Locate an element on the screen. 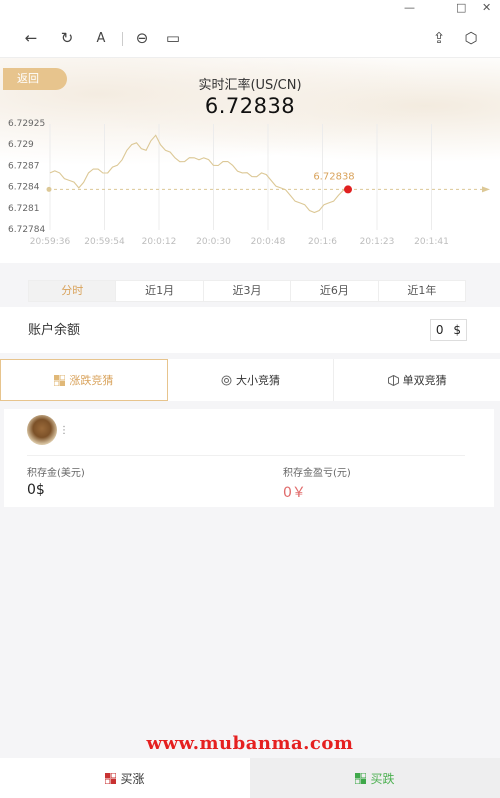 The height and width of the screenshot is (798, 500). stake-value: 0$ is located at coordinates (36, 490).